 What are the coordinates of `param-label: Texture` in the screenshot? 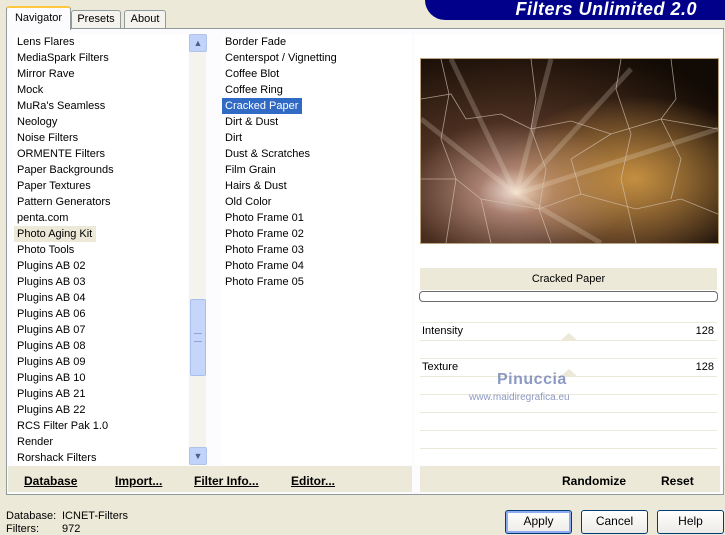 It's located at (440, 367).